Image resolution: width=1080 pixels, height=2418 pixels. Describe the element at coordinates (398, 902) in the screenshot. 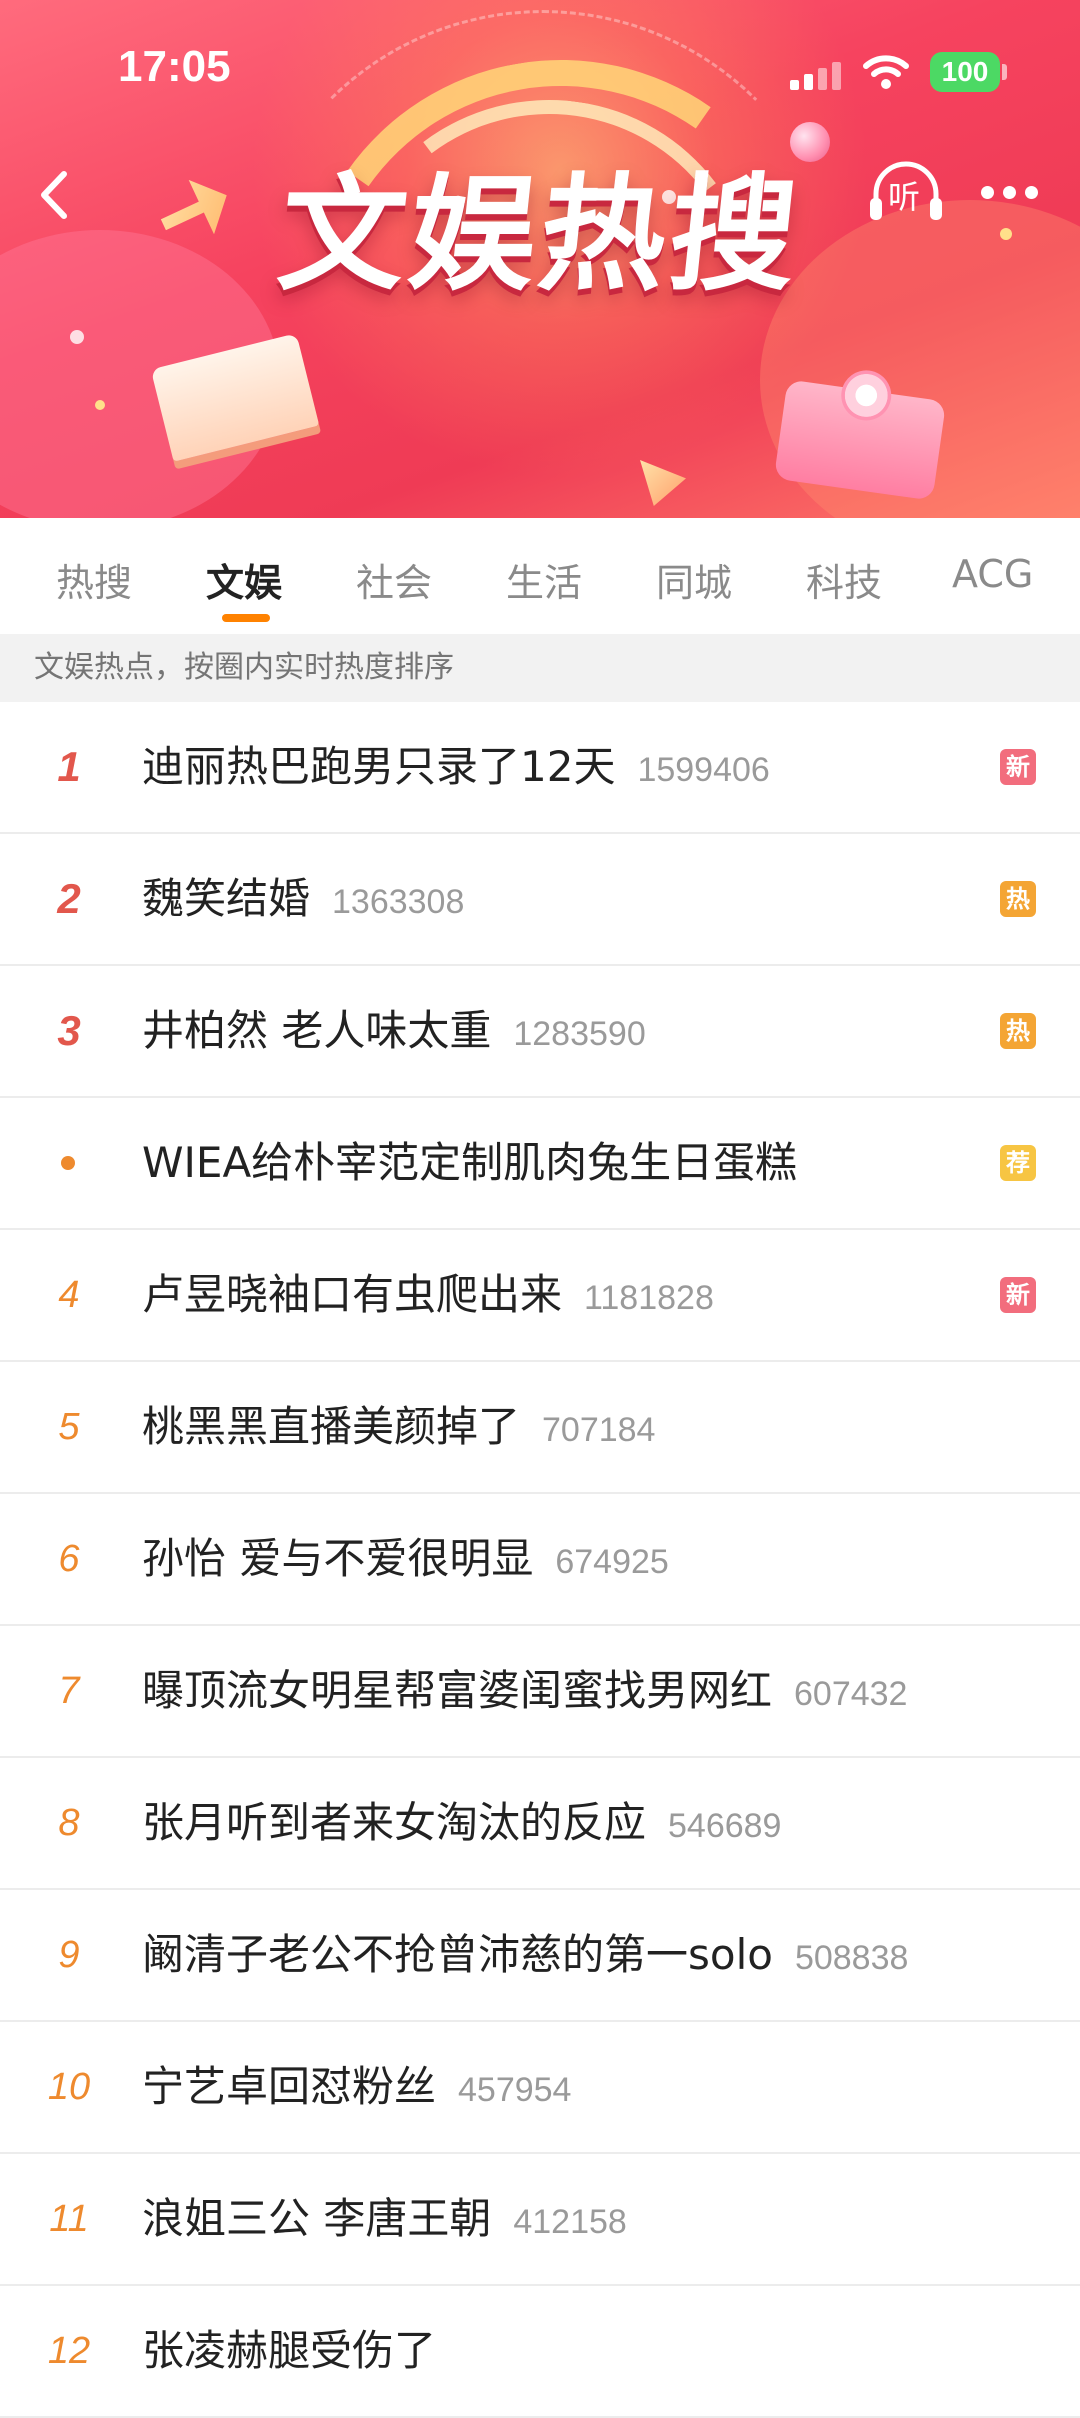

I see `item-count: 1363308` at that location.